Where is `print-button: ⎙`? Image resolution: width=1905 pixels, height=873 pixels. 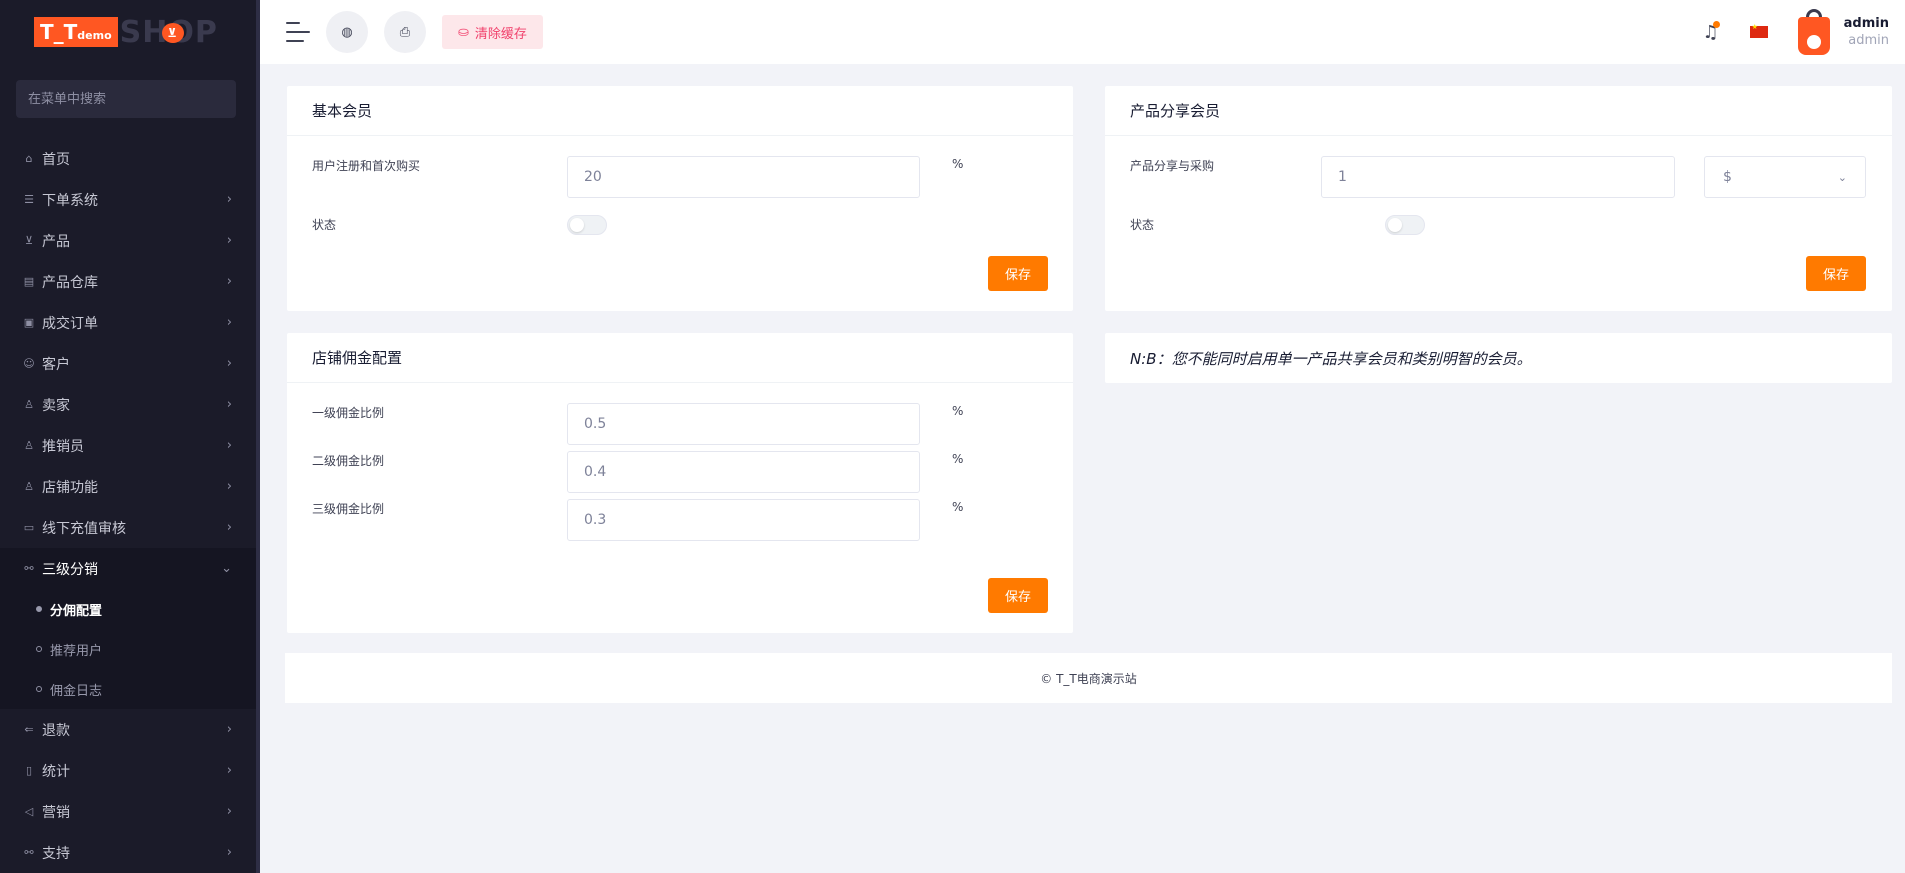 print-button: ⎙ is located at coordinates (405, 32).